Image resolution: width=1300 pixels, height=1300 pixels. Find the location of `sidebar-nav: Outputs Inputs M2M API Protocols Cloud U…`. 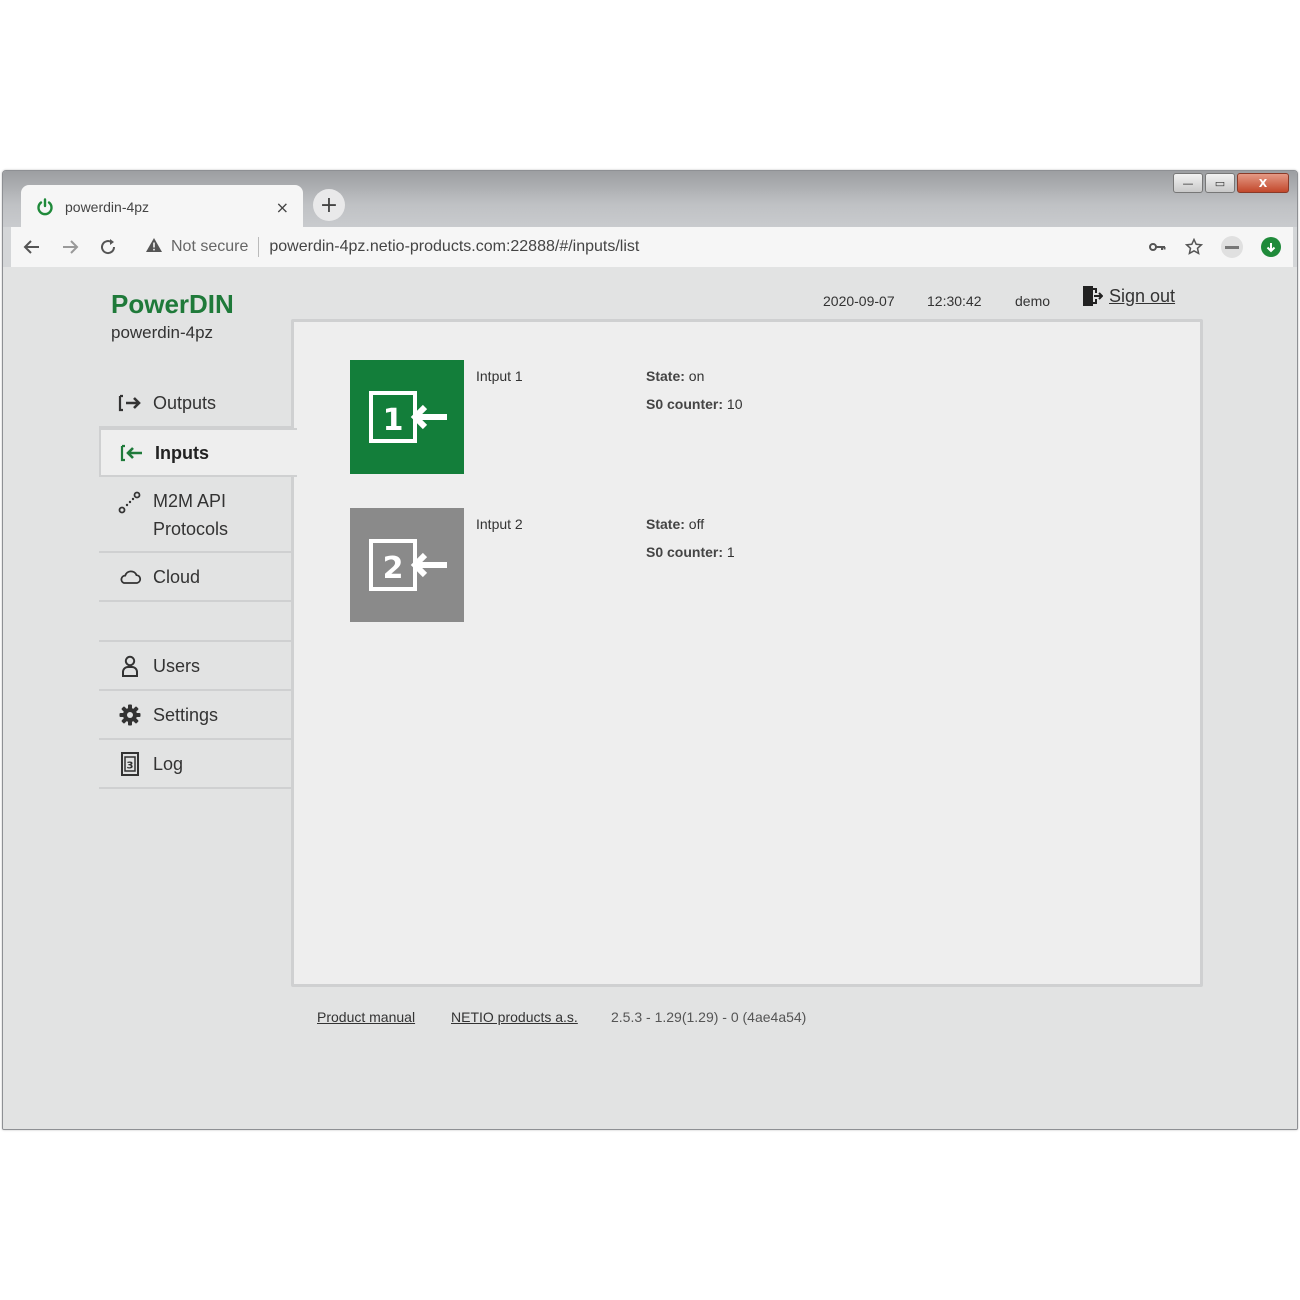

sidebar-nav: Outputs Inputs M2M API Protocols Cloud U… is located at coordinates (198, 584).